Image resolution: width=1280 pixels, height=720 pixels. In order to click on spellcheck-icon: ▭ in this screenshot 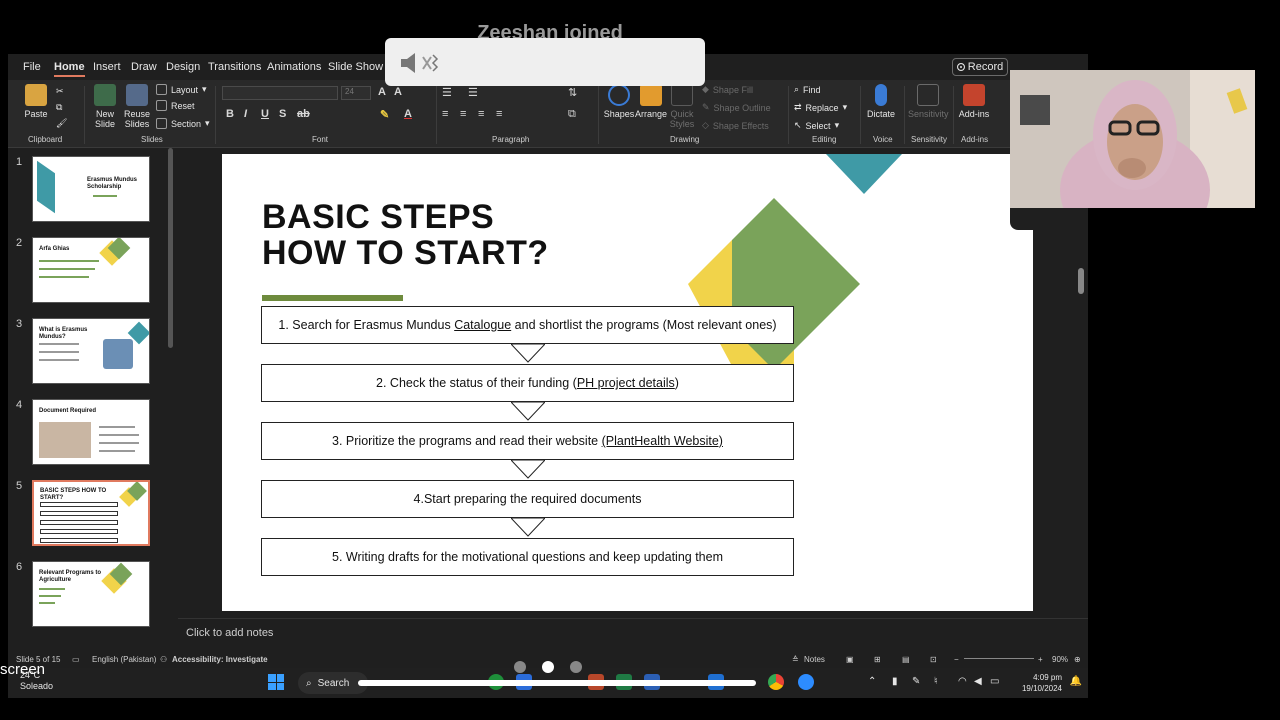, I will do `click(76, 659)`.